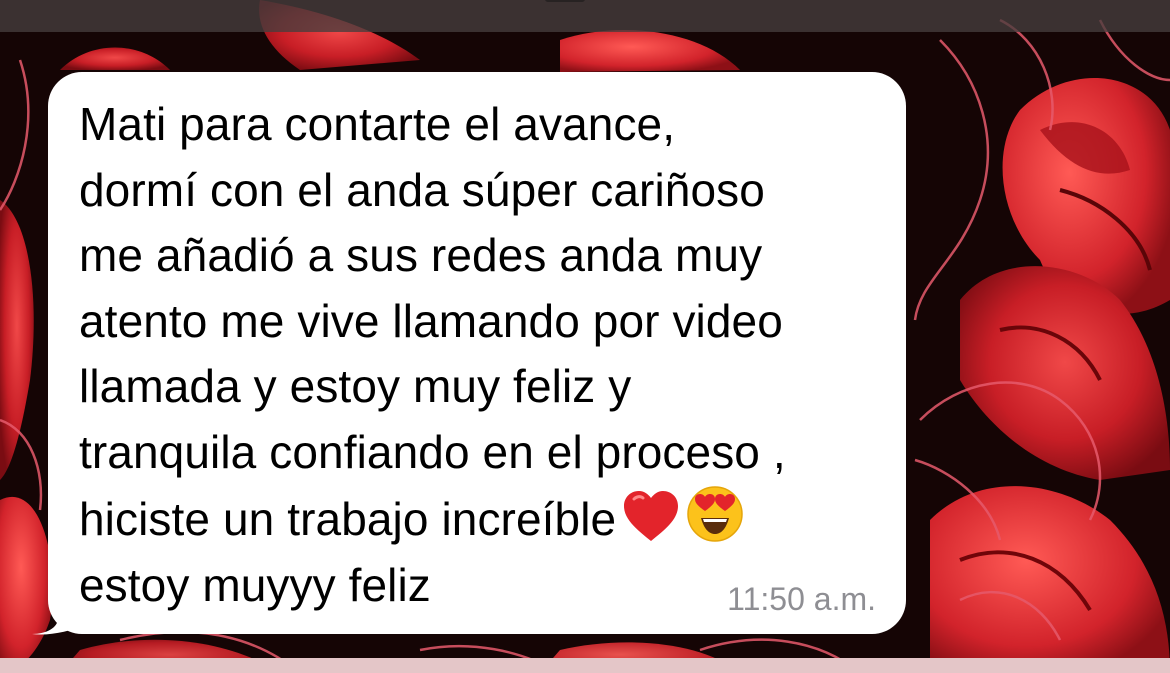  I want to click on message-line: me añadió a sus redes anda muy, so click(421, 255).